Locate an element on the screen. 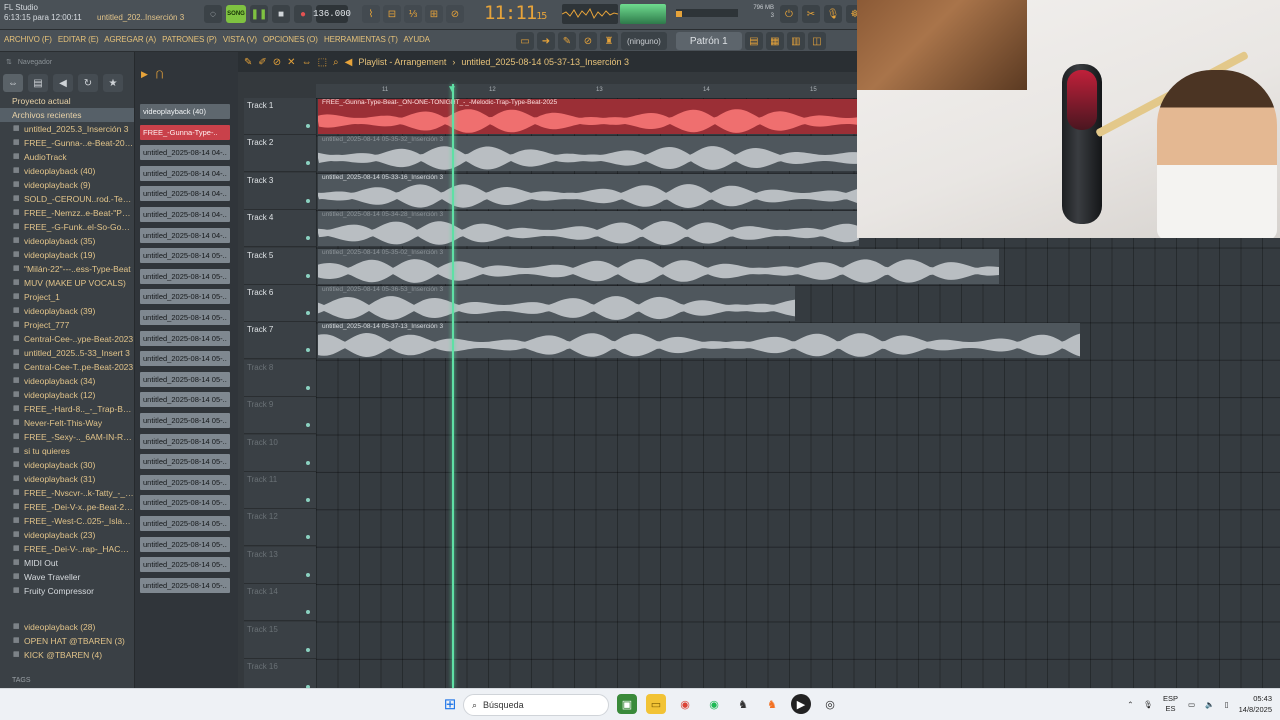 This screenshot has height=720, width=1280. browser-item: Central-Cee-..ype-Beat-2023 is located at coordinates (67, 339).